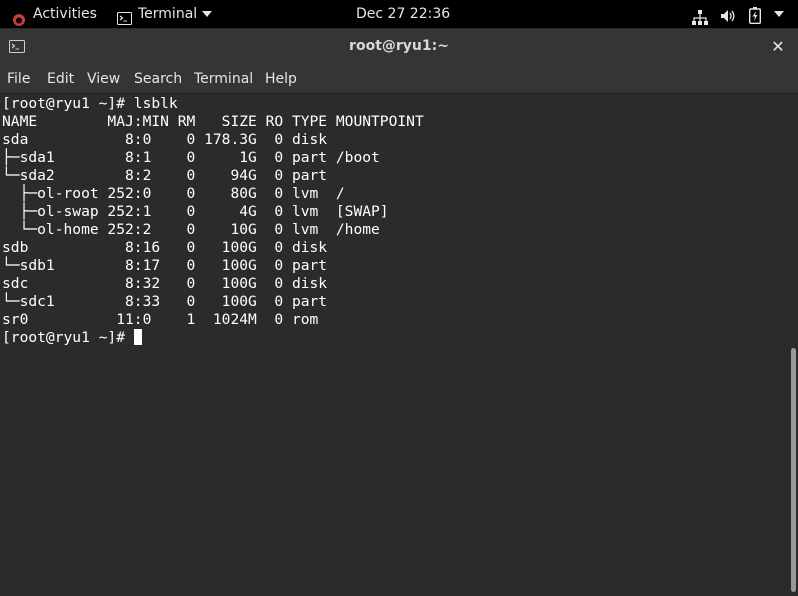 The image size is (798, 596). What do you see at coordinates (394, 338) in the screenshot?
I see `prompt-line: [root@ryu1 ~]#` at bounding box center [394, 338].